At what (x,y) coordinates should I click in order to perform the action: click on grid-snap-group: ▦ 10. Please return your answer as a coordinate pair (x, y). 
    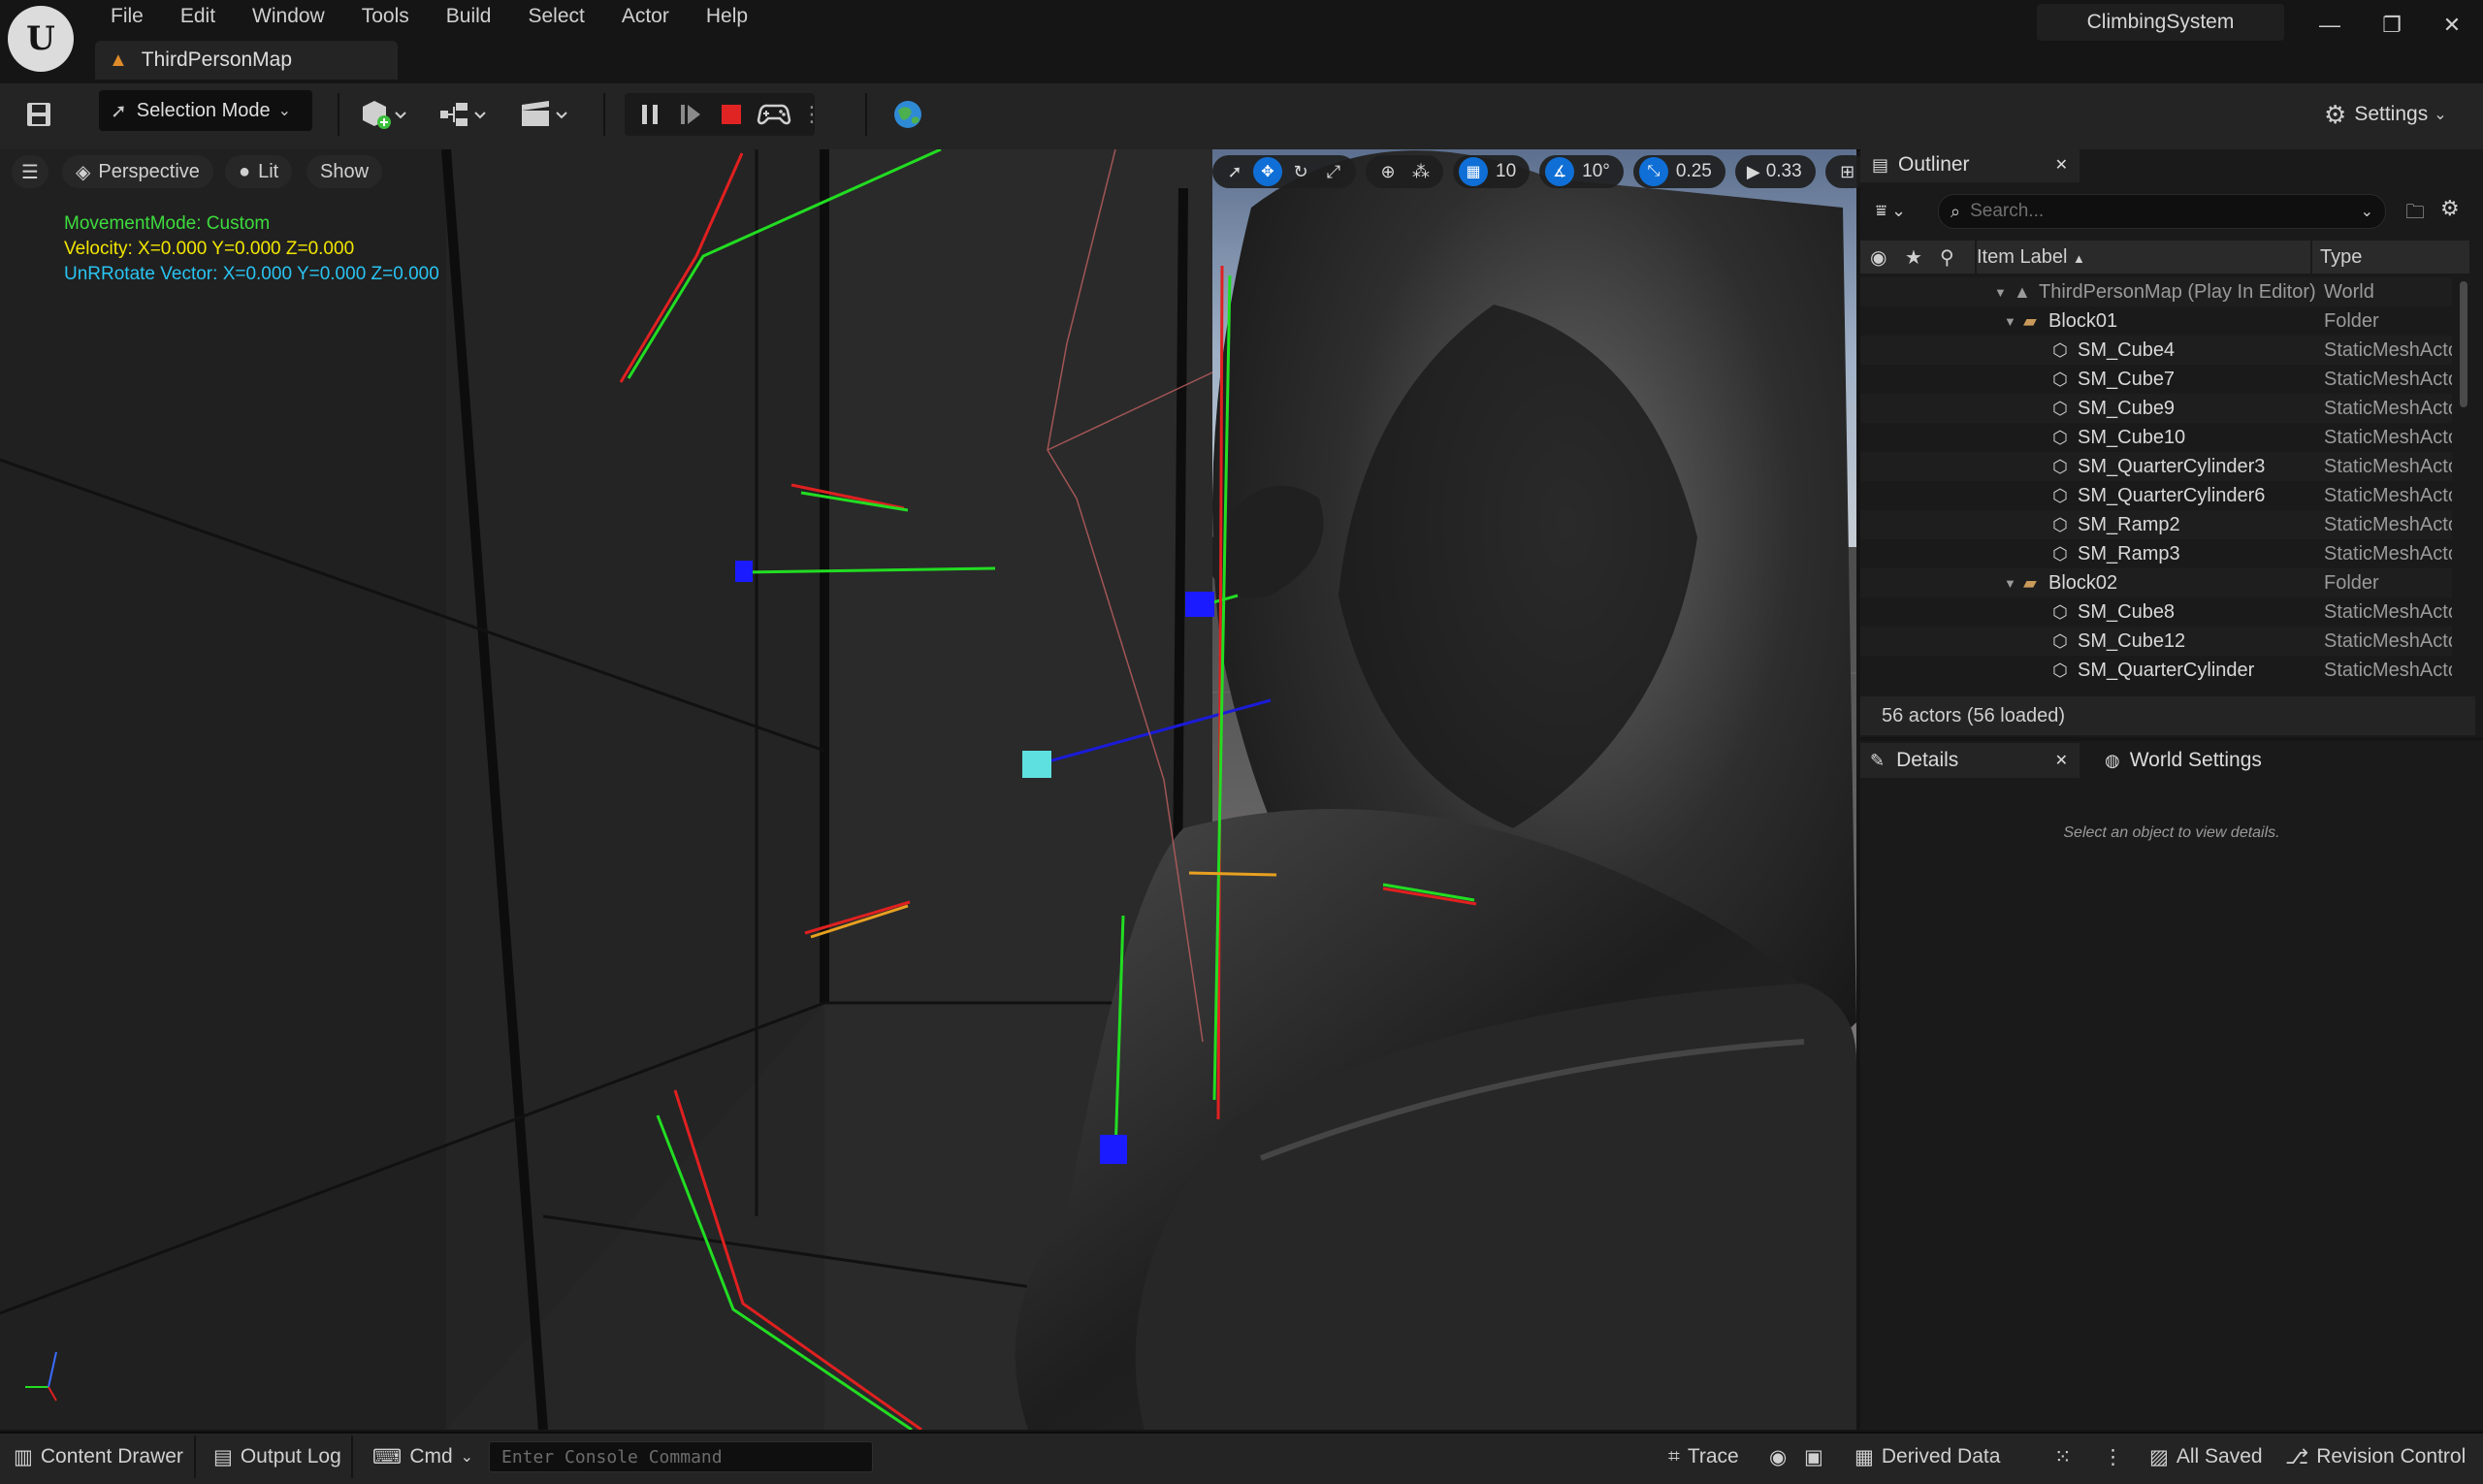
    Looking at the image, I should click on (1492, 171).